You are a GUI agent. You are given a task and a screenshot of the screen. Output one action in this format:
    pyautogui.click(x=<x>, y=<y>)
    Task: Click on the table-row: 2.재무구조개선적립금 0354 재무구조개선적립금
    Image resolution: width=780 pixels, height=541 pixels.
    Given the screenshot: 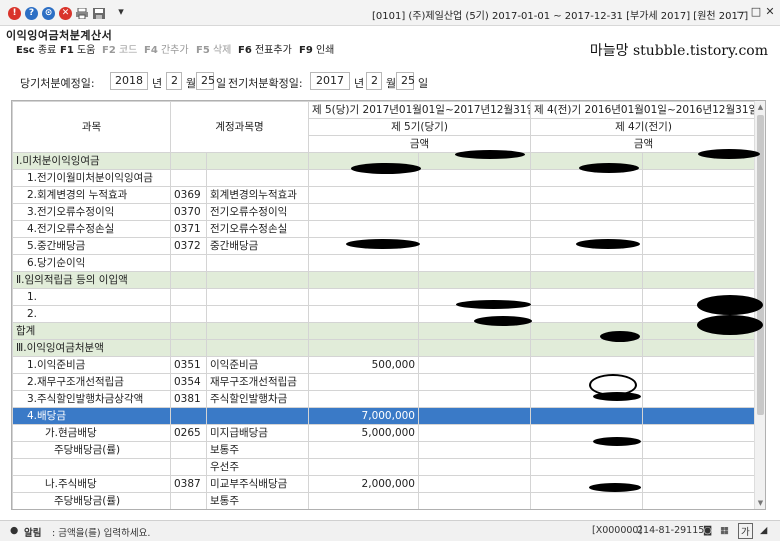 What is the action you would take?
    pyautogui.click(x=384, y=382)
    